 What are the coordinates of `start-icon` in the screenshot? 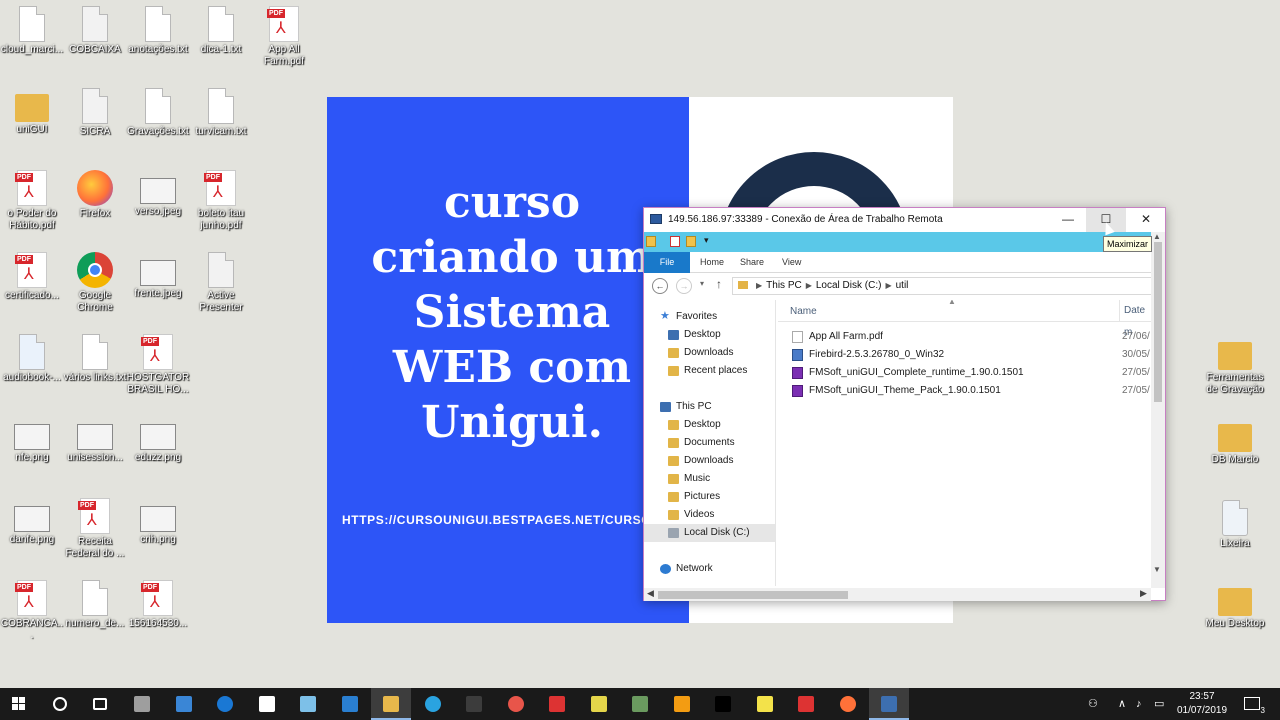 It's located at (20, 704).